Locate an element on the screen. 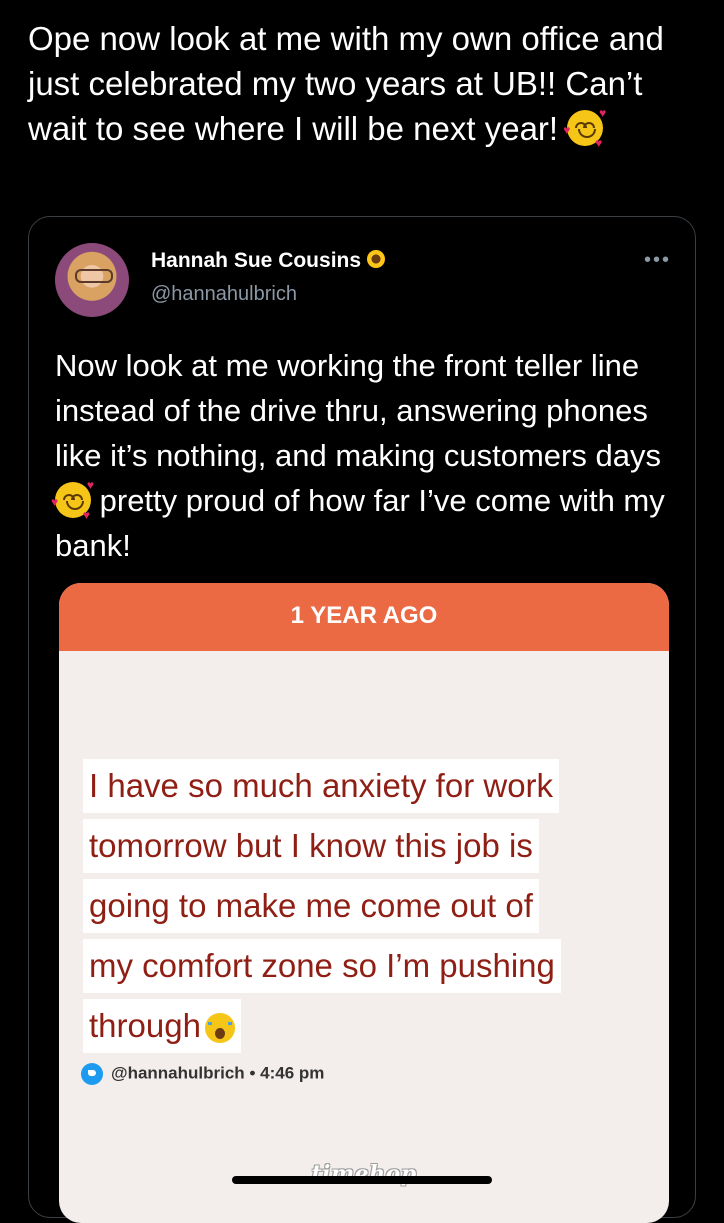 Image resolution: width=724 pixels, height=1223 pixels. memory-line: my comfort zone so I’m pushing is located at coordinates (322, 966).